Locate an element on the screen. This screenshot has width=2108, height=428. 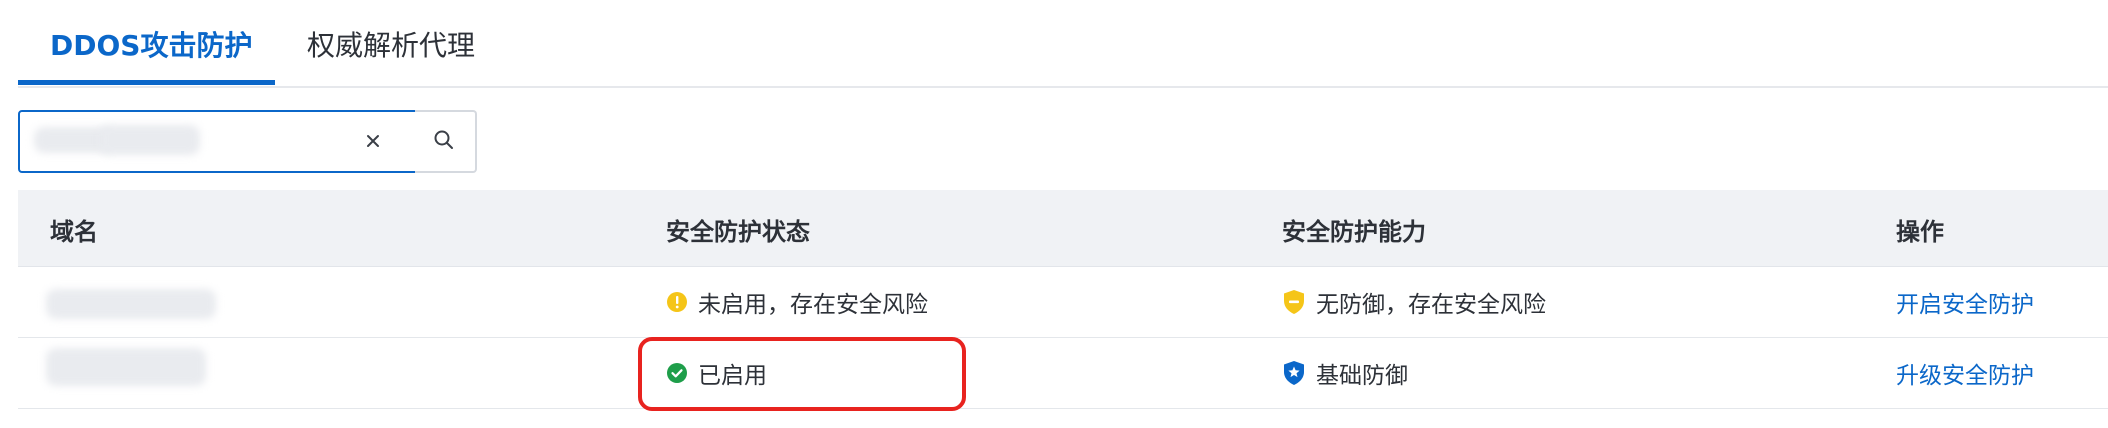
enable-protection-link: 开启安全防护 is located at coordinates (1965, 302).